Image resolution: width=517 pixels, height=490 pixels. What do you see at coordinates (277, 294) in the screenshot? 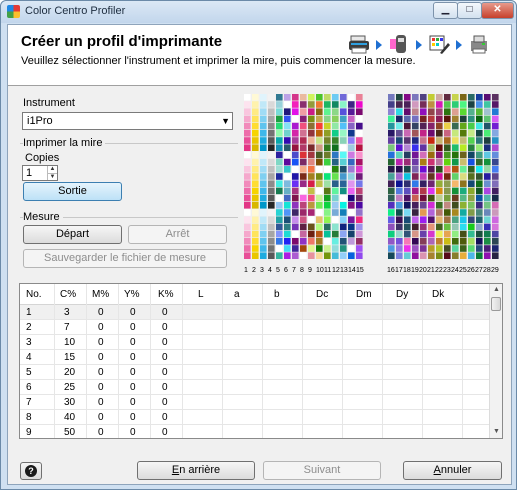
I see `column-header: b` at bounding box center [277, 294].